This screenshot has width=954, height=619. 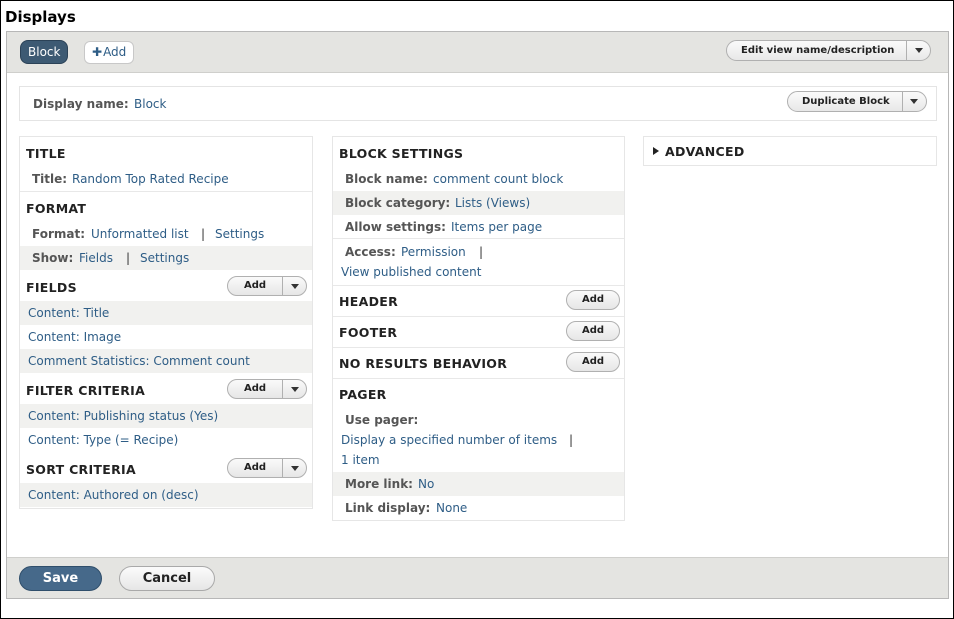 I want to click on title-label: Title:, so click(x=50, y=179).